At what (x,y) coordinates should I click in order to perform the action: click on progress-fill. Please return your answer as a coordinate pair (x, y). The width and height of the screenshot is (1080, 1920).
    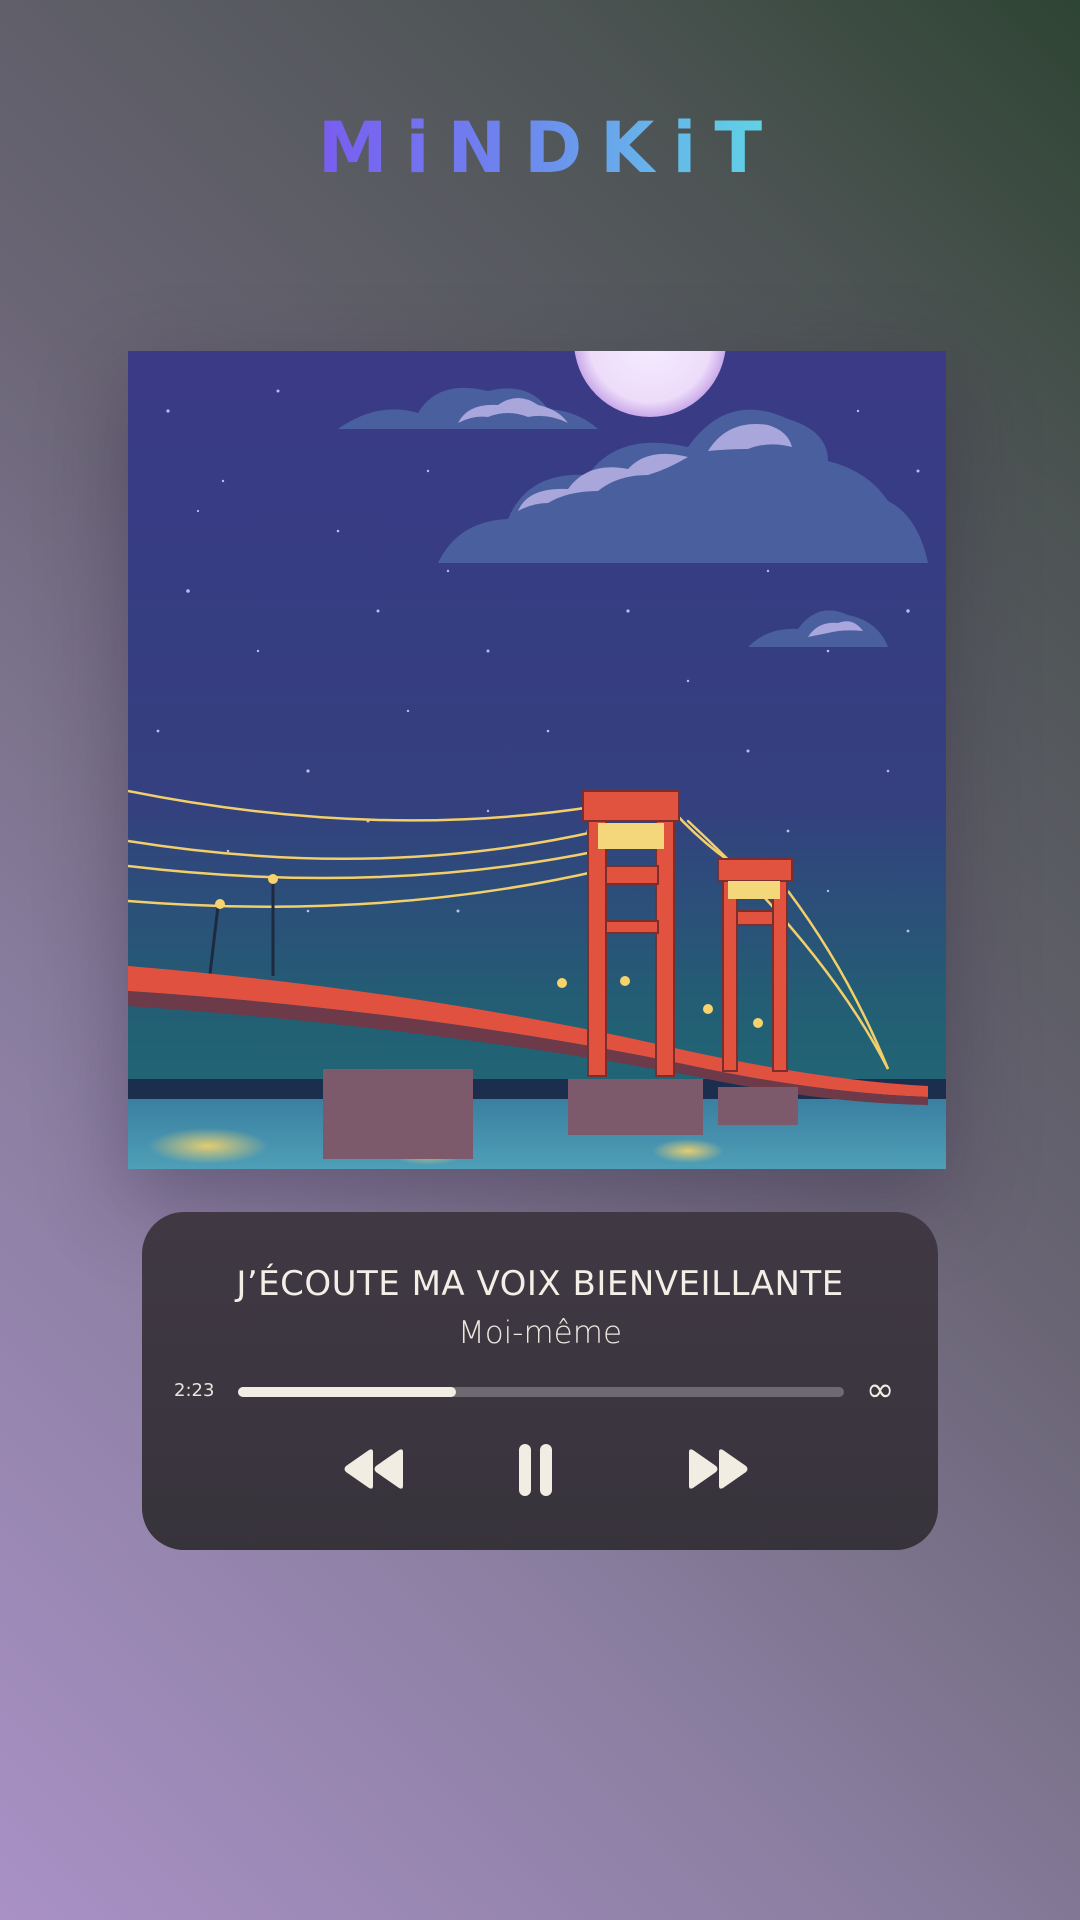
    Looking at the image, I should click on (347, 1392).